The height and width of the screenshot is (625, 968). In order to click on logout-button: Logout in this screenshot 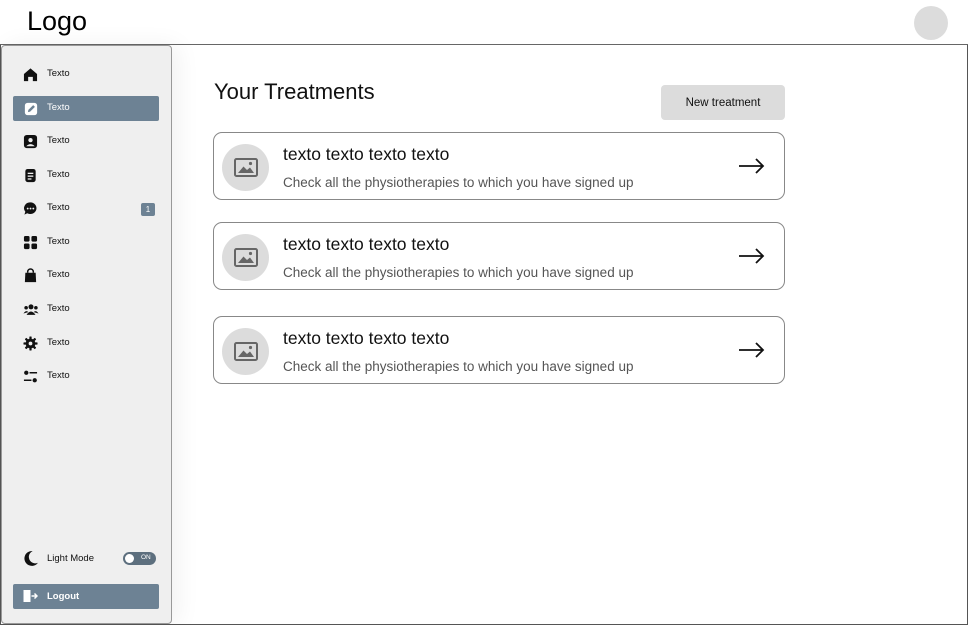, I will do `click(86, 596)`.